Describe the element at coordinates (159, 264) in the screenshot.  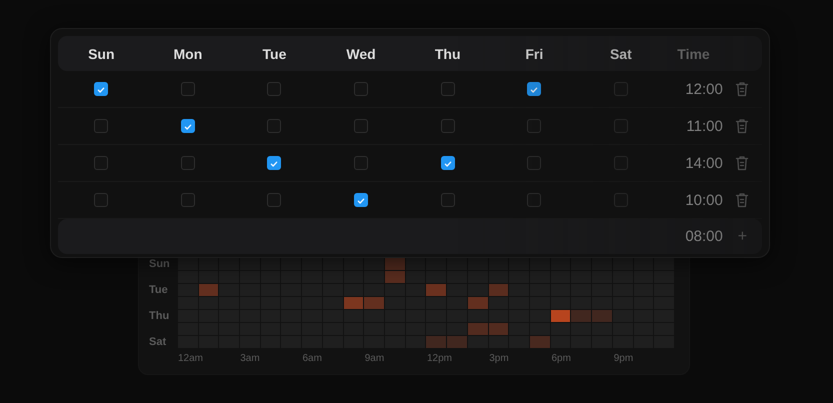
I see `day-label: Sun` at that location.